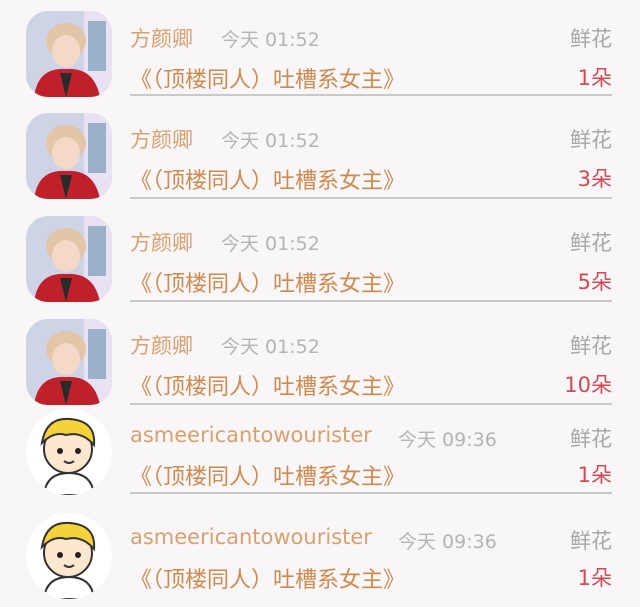 The width and height of the screenshot is (640, 607). Describe the element at coordinates (594, 179) in the screenshot. I see `gift-count: 3朵` at that location.